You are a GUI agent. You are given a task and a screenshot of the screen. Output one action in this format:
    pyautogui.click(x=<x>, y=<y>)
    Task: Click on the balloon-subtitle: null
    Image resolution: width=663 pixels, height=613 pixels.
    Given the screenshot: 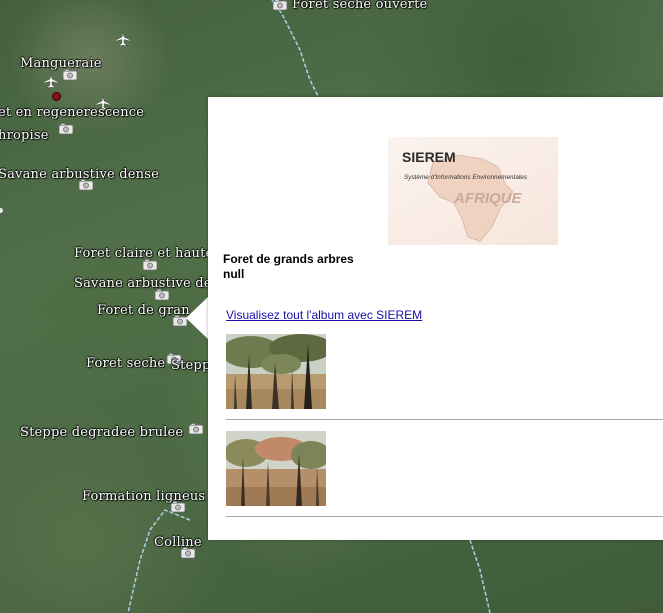 What is the action you would take?
    pyautogui.click(x=234, y=274)
    